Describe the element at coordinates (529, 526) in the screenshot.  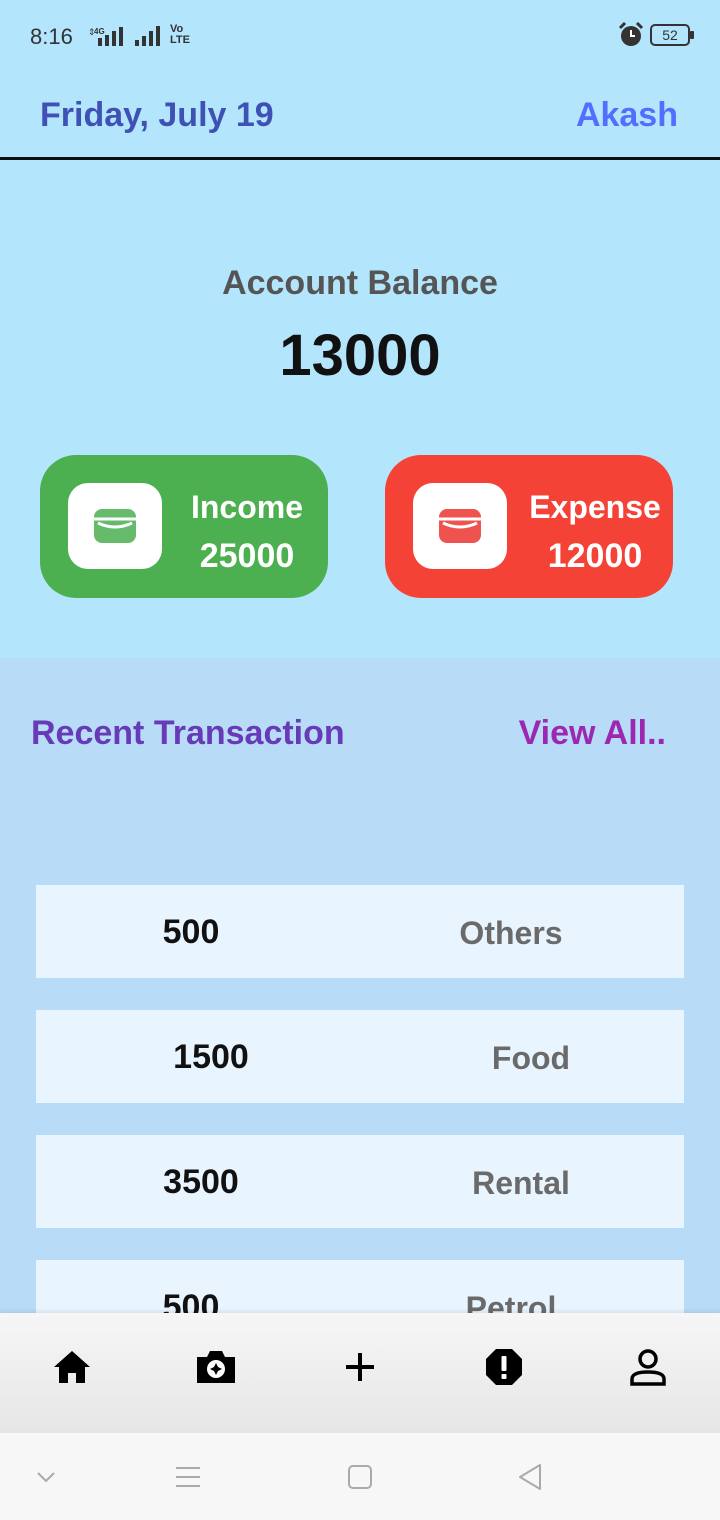
I see `expense-card: Expense 12000` at that location.